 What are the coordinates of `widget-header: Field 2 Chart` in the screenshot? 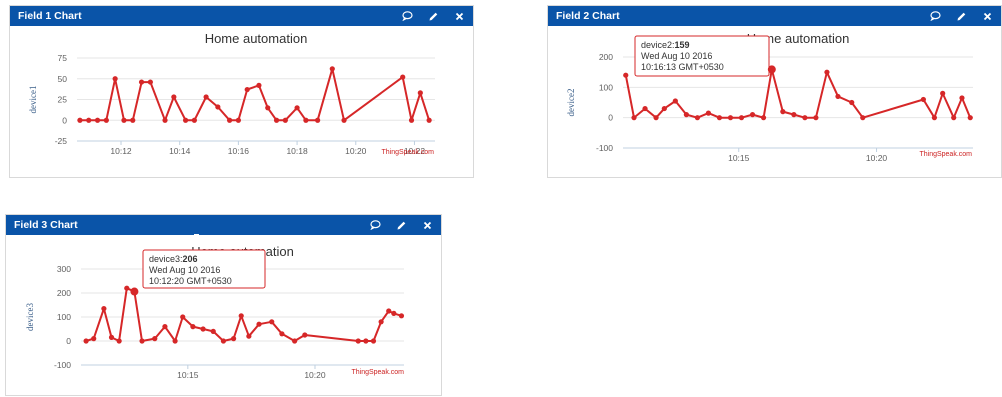 It's located at (774, 16).